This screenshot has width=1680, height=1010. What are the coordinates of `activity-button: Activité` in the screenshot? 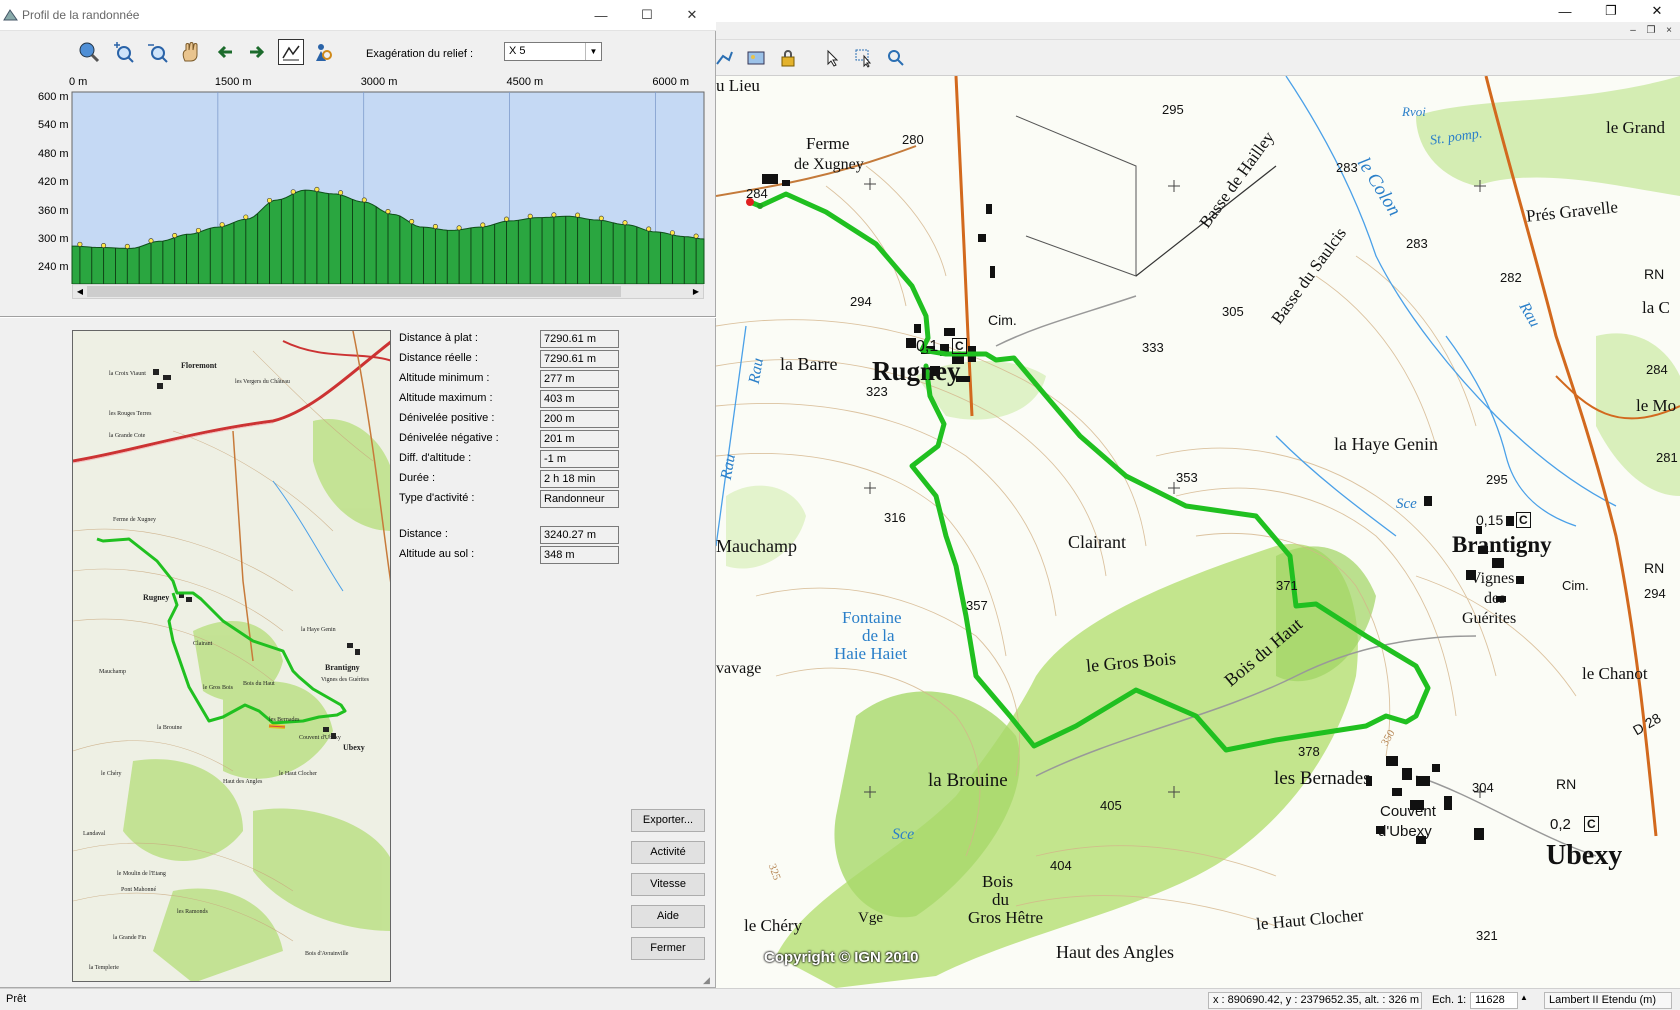 It's located at (668, 852).